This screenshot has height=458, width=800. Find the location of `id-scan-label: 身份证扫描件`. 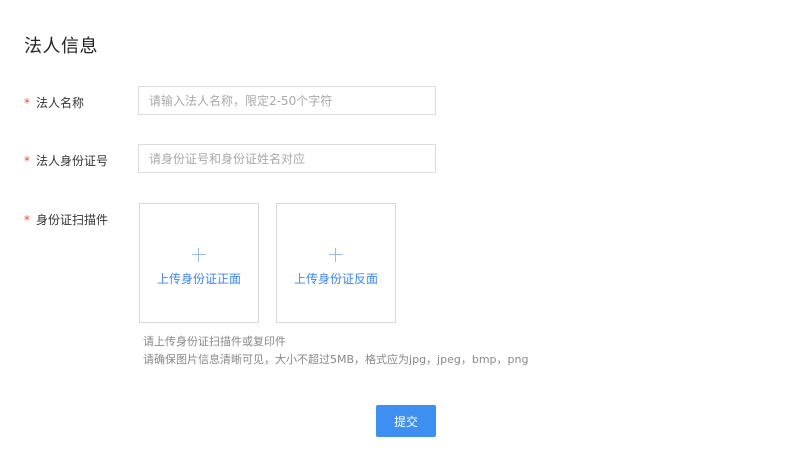

id-scan-label: 身份证扫描件 is located at coordinates (72, 220).